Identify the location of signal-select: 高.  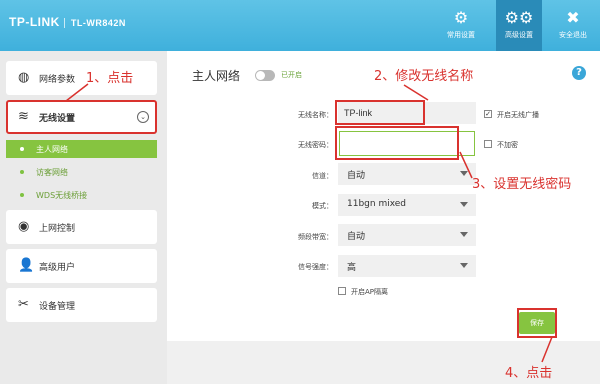
(407, 266).